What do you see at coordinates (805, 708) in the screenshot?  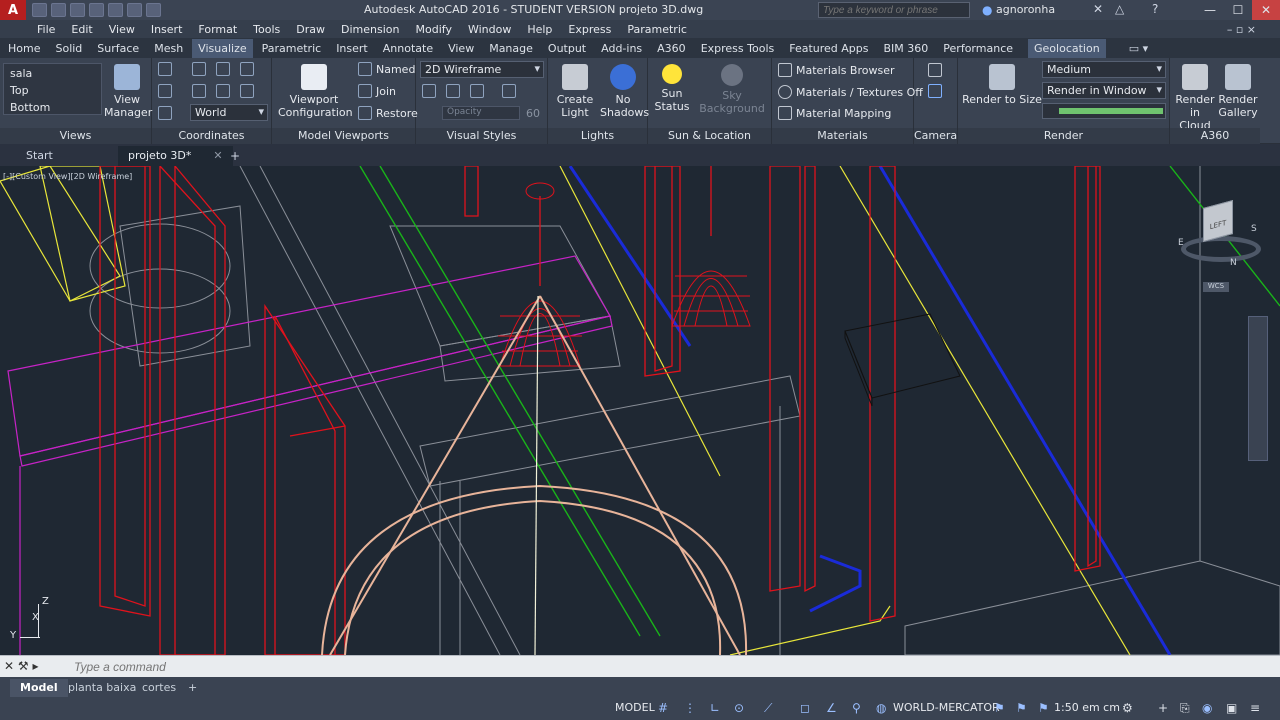 I see `object-snap-icon: ◻` at bounding box center [805, 708].